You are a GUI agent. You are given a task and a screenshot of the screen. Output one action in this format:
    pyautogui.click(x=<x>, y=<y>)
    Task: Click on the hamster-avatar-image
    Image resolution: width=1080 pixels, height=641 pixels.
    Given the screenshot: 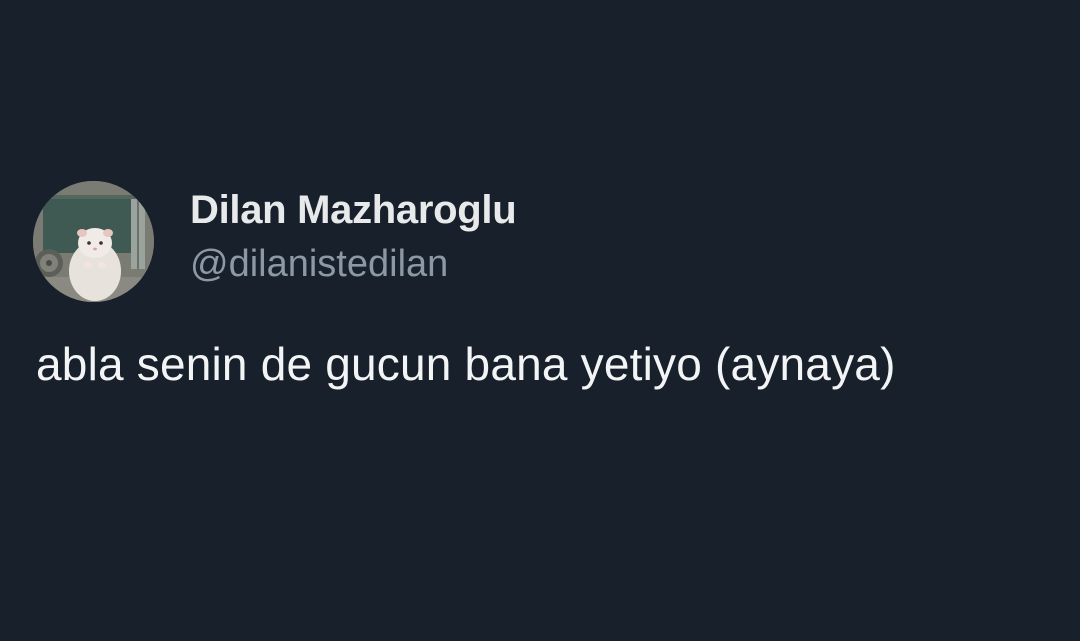 What is the action you would take?
    pyautogui.click(x=93, y=241)
    